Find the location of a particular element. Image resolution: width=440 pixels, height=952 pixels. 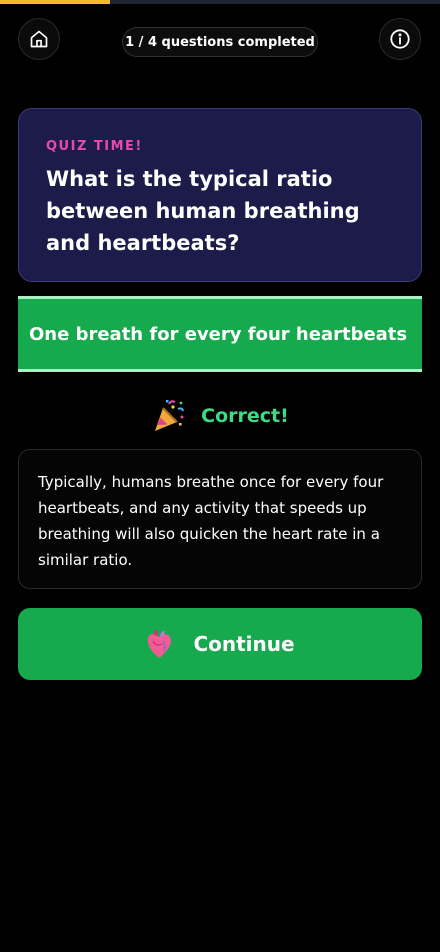

result-row: Correct! is located at coordinates (220, 416).